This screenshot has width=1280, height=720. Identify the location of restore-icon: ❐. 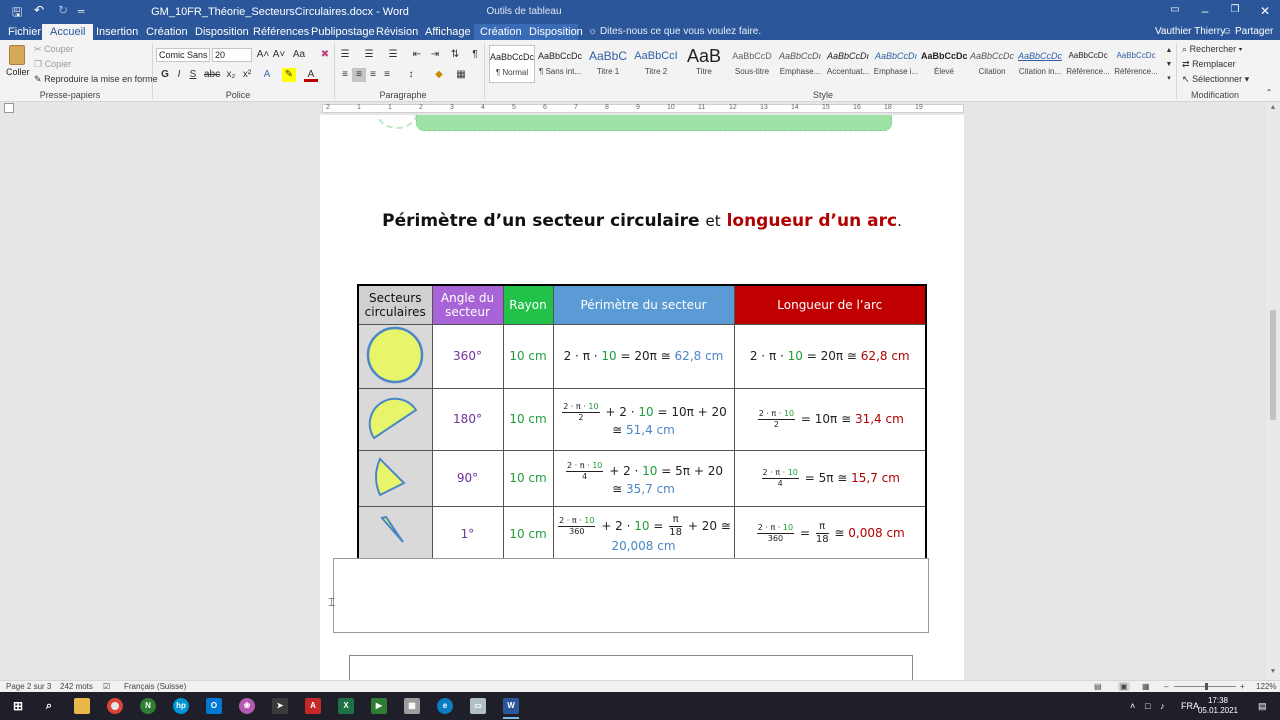
(1235, 9).